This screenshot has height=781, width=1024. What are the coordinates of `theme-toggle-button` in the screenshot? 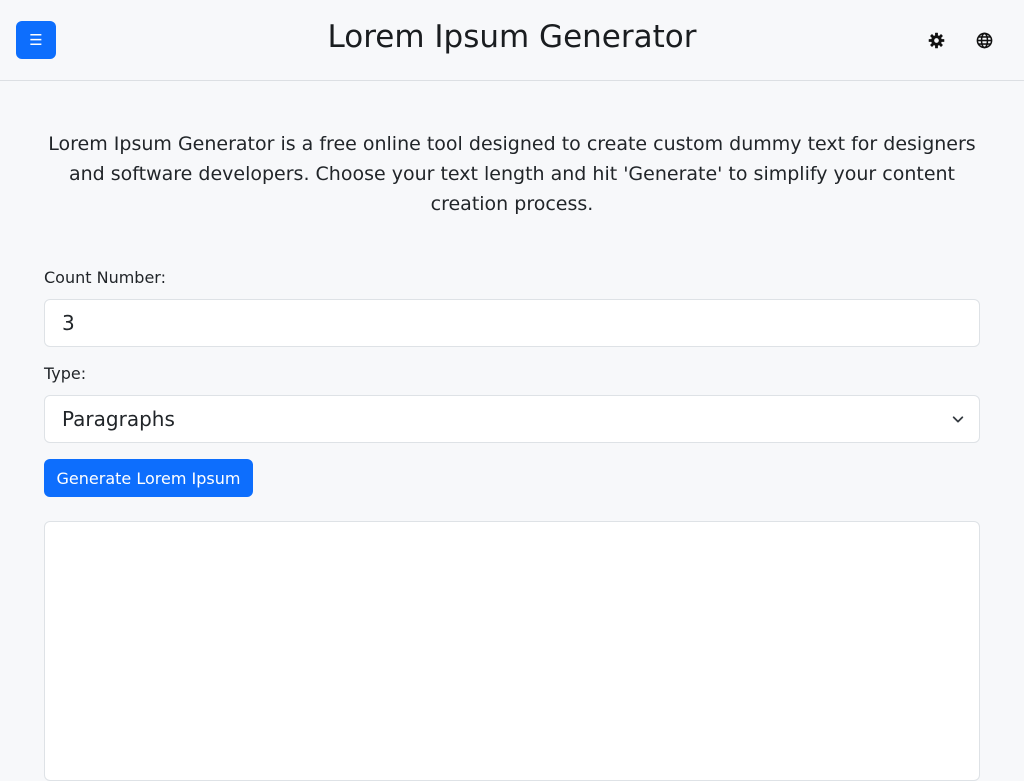 It's located at (936, 40).